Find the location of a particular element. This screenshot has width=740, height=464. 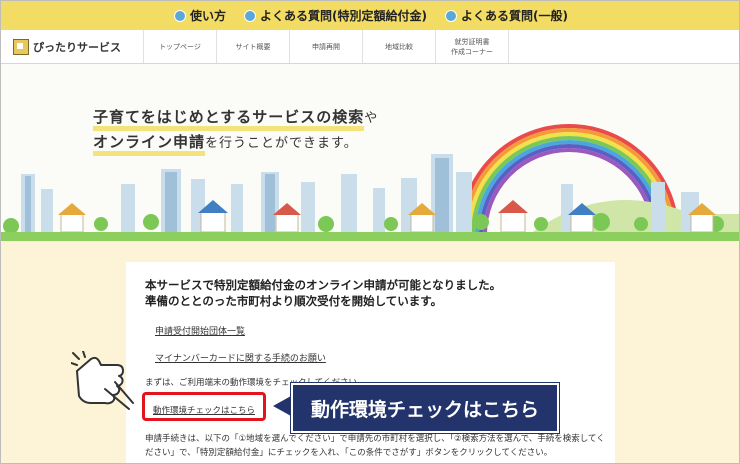

env-check-highlight-box is located at coordinates (204, 406).